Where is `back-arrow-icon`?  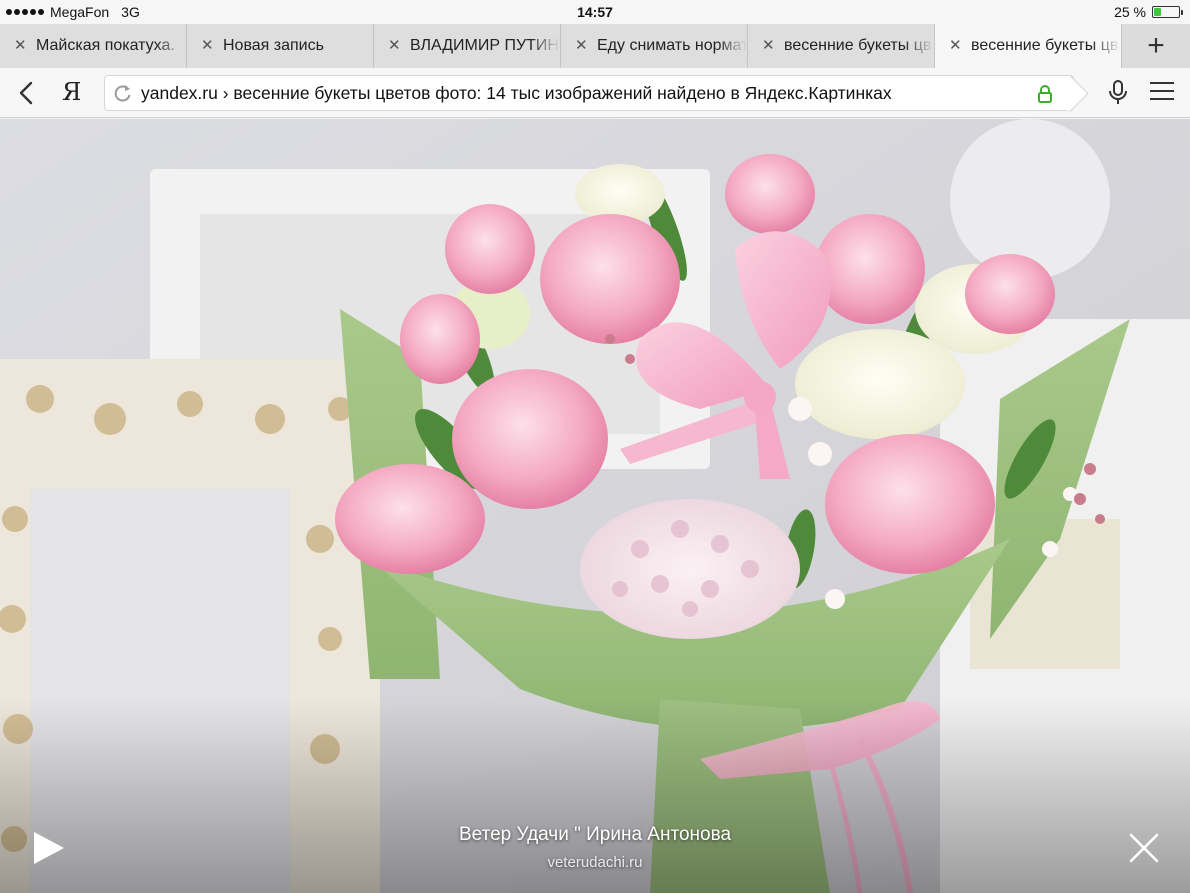 back-arrow-icon is located at coordinates (27, 93).